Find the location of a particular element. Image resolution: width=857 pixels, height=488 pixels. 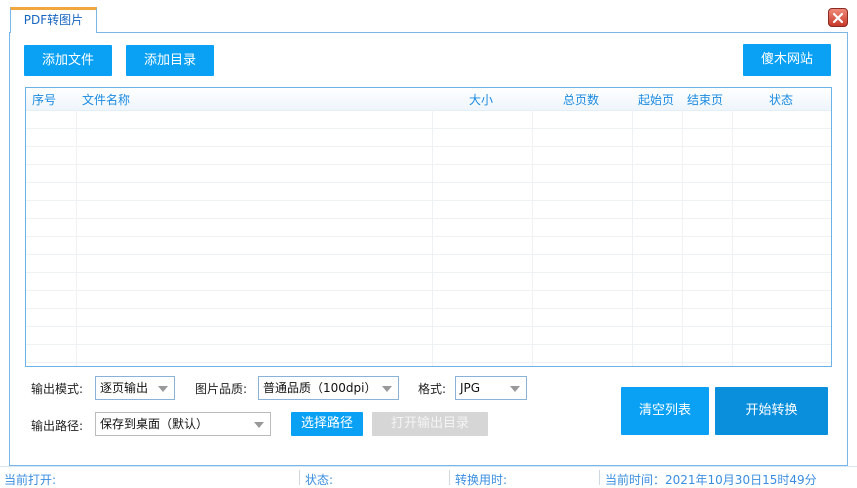

output-mode-select: 逐页输出 is located at coordinates (135, 388).